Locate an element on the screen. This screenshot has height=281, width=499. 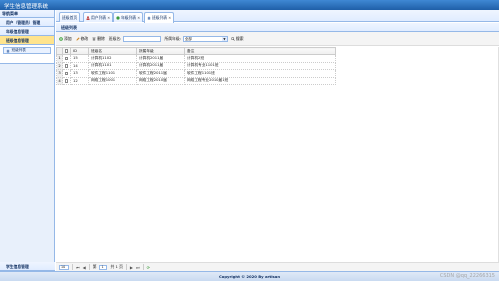
pencil-icon is located at coordinates (77, 38).